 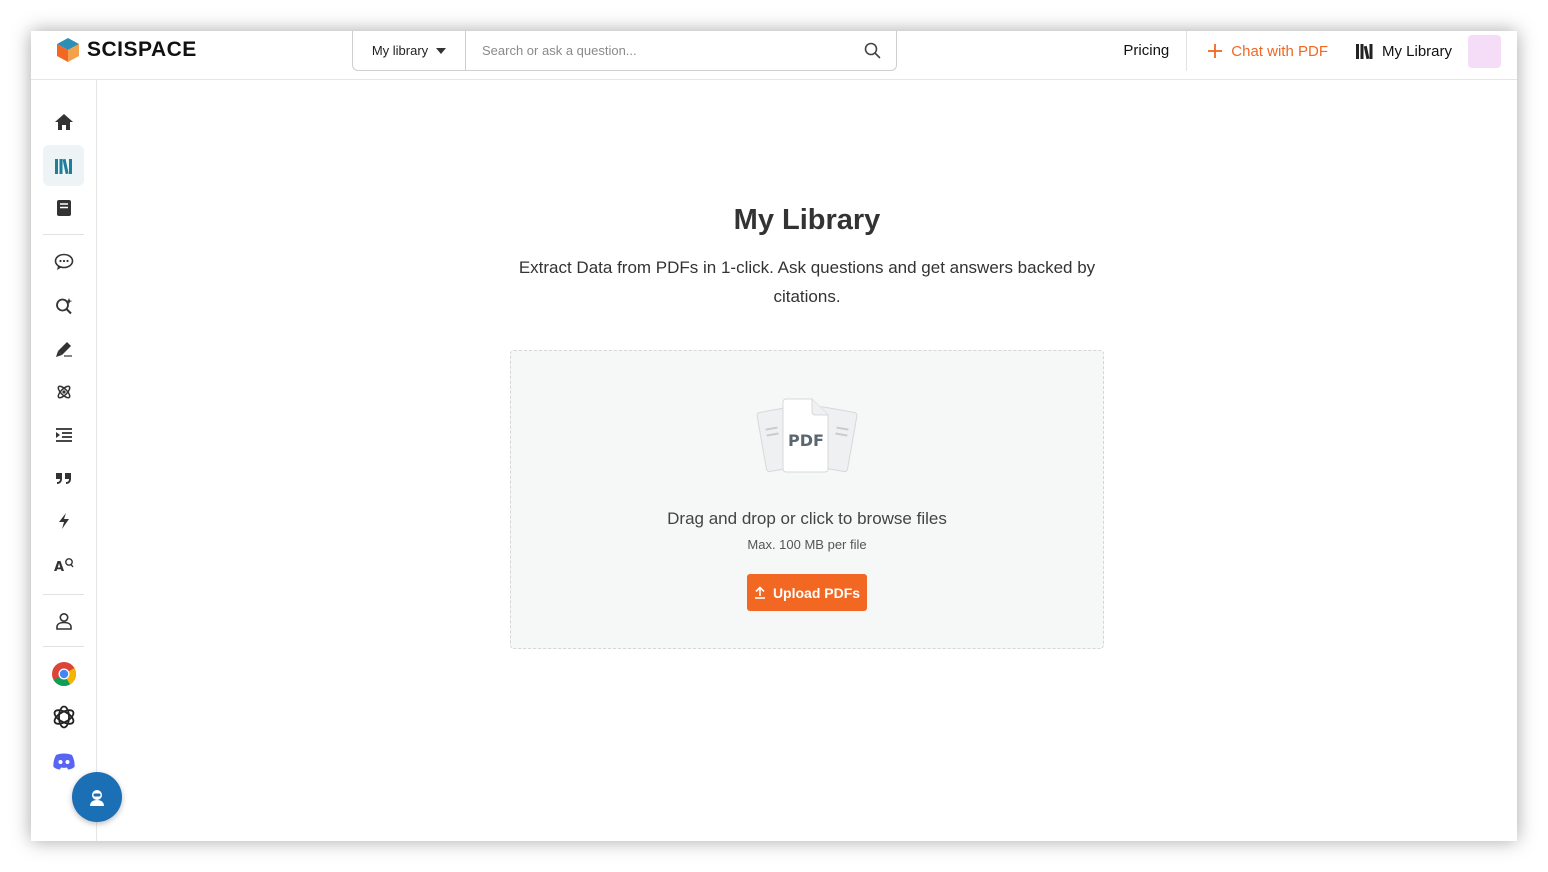 What do you see at coordinates (142, 49) in the screenshot?
I see `brand-name: SCISPACE` at bounding box center [142, 49].